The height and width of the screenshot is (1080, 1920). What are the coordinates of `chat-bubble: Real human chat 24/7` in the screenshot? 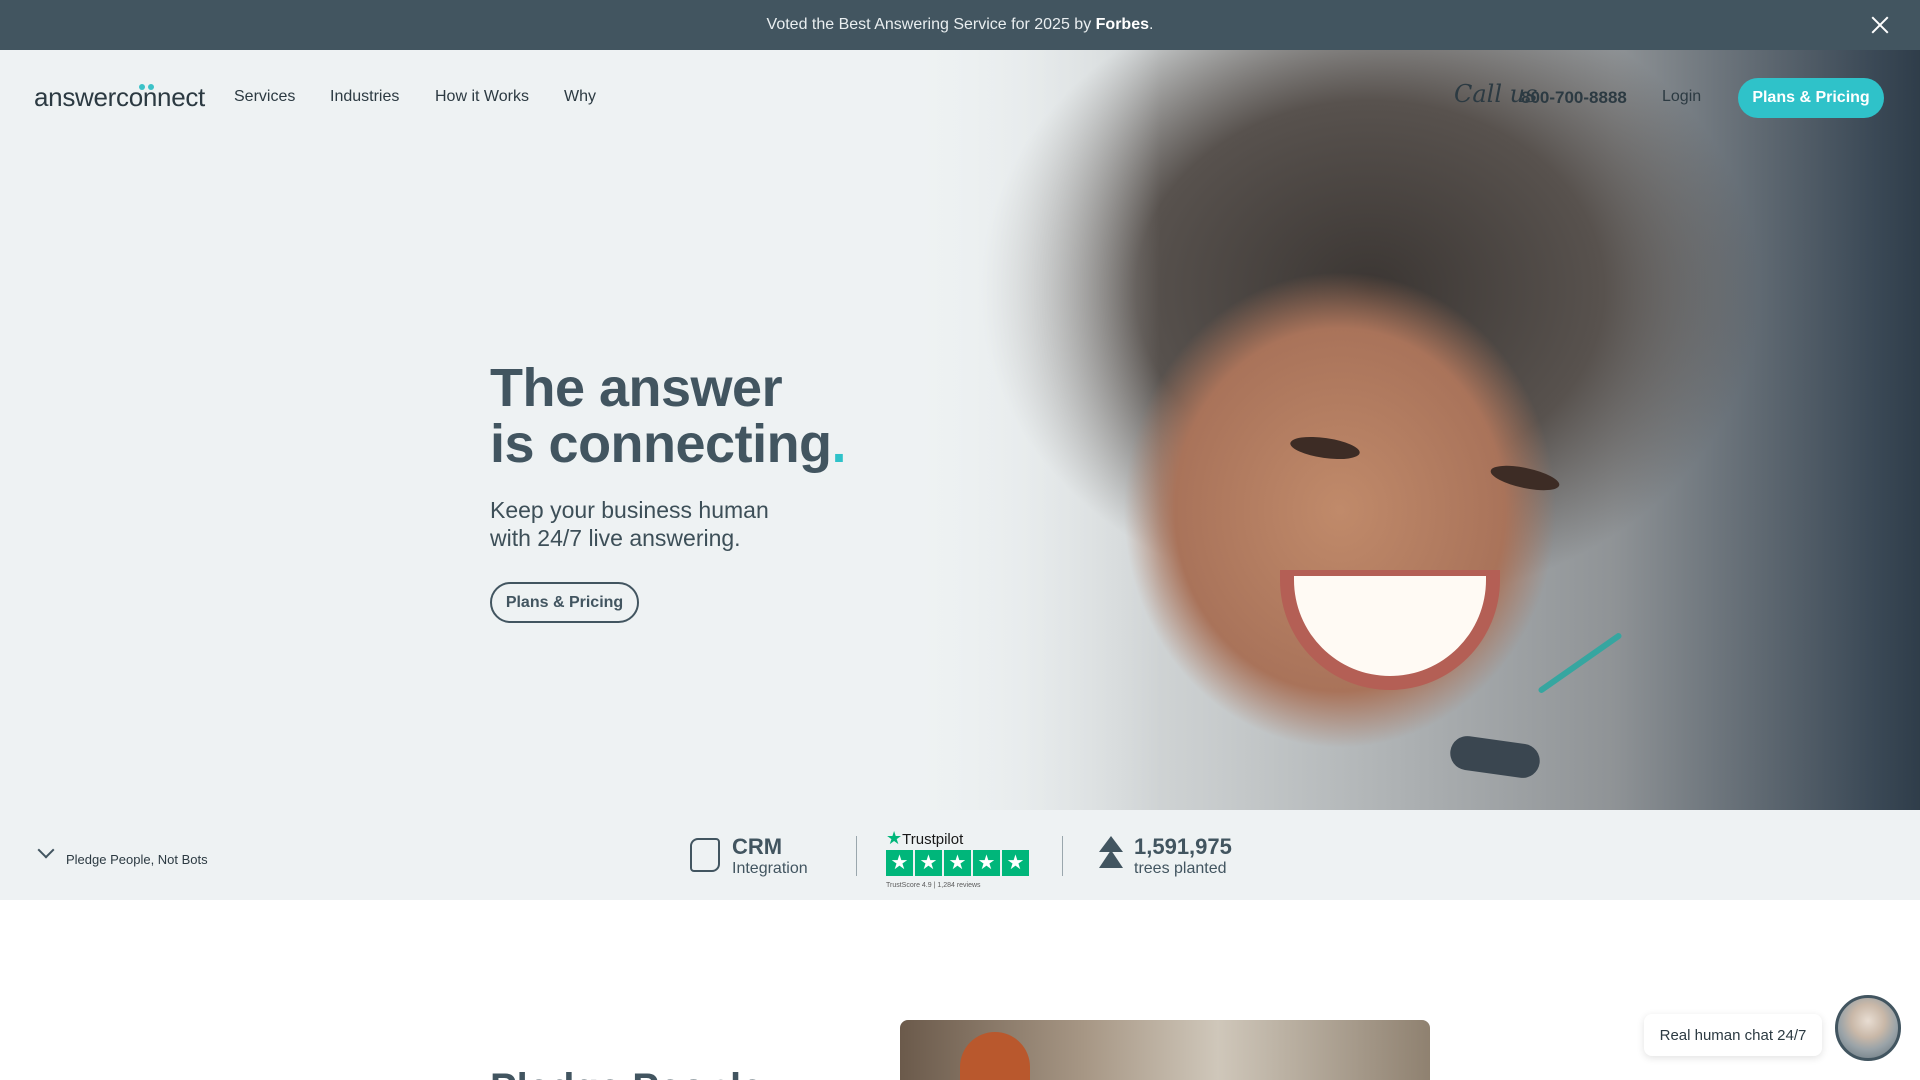 It's located at (1733, 1035).